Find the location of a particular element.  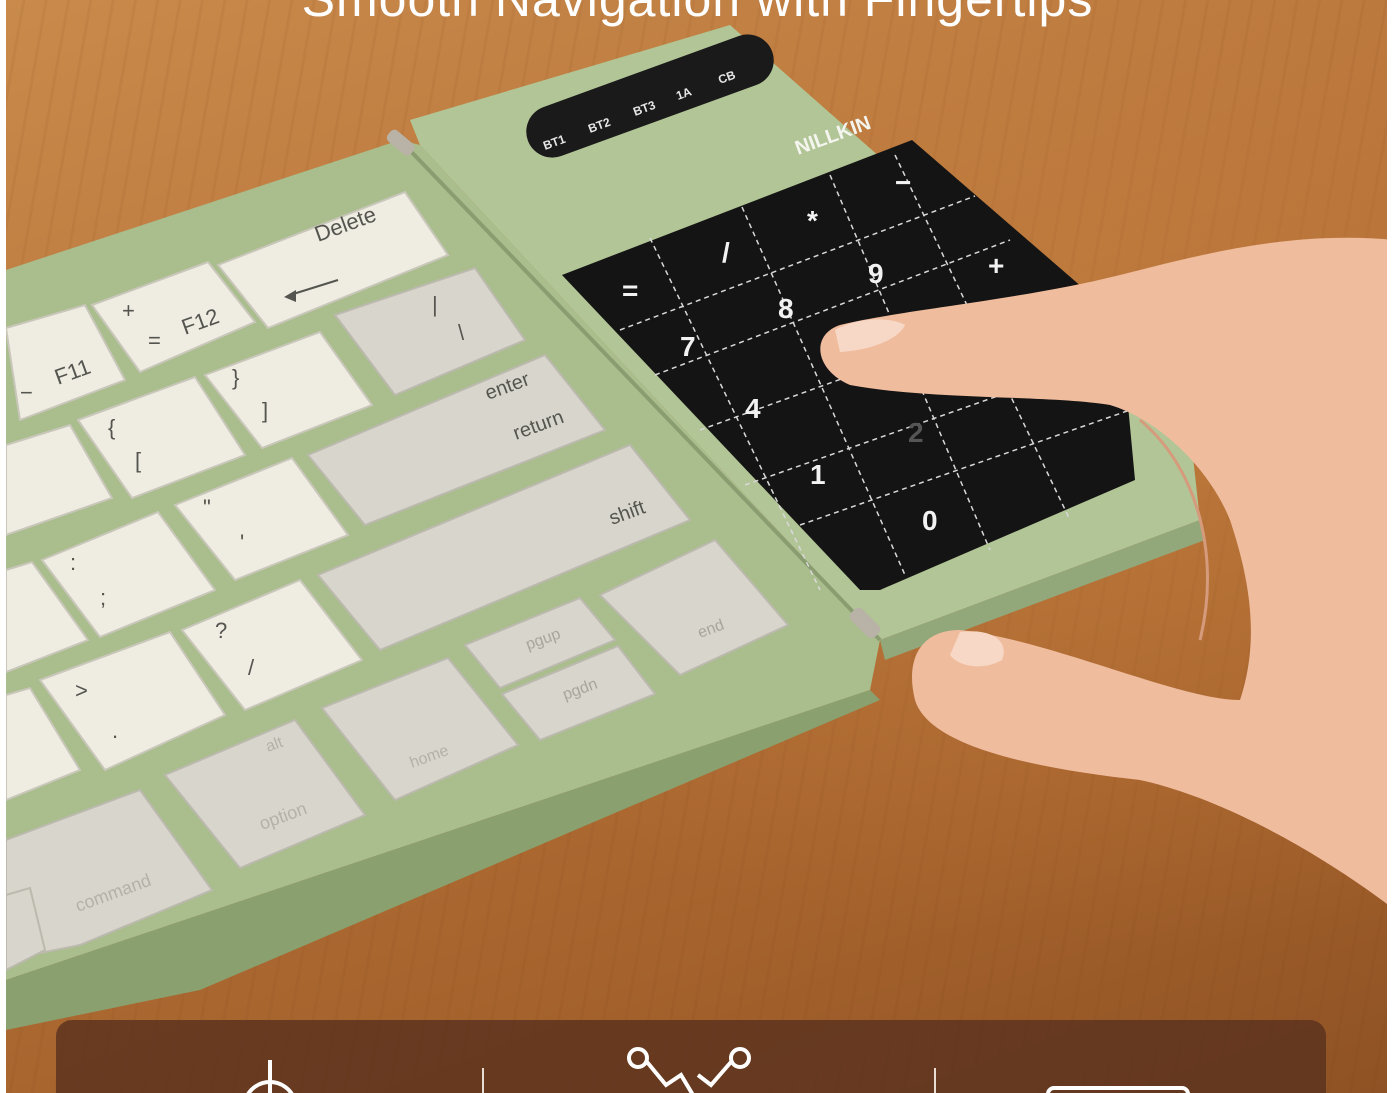

numpad-key-9: 9 is located at coordinates (876, 273).